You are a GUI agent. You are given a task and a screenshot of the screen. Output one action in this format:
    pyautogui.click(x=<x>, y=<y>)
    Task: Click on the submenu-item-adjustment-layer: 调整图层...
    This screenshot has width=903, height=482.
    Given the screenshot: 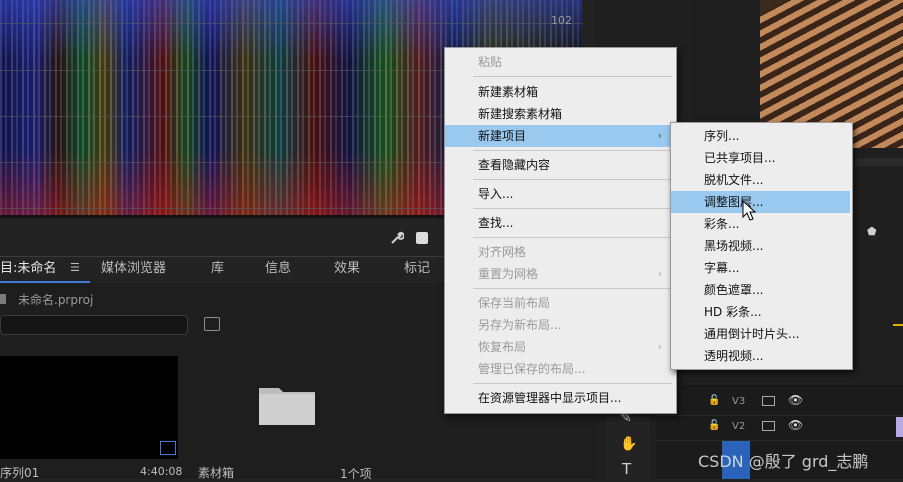 What is the action you would take?
    pyautogui.click(x=760, y=202)
    